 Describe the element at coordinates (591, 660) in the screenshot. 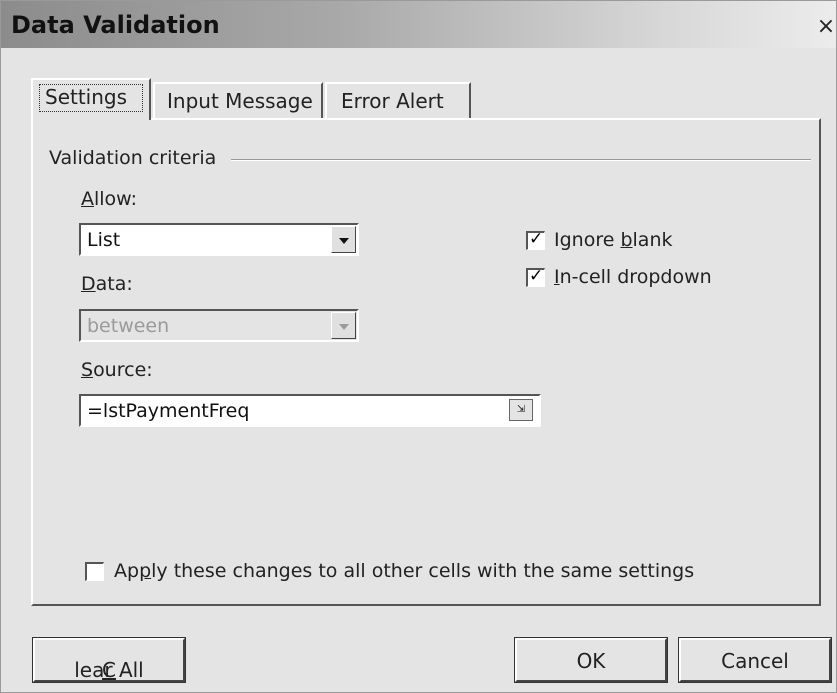

I see `ok-button: OK` at that location.